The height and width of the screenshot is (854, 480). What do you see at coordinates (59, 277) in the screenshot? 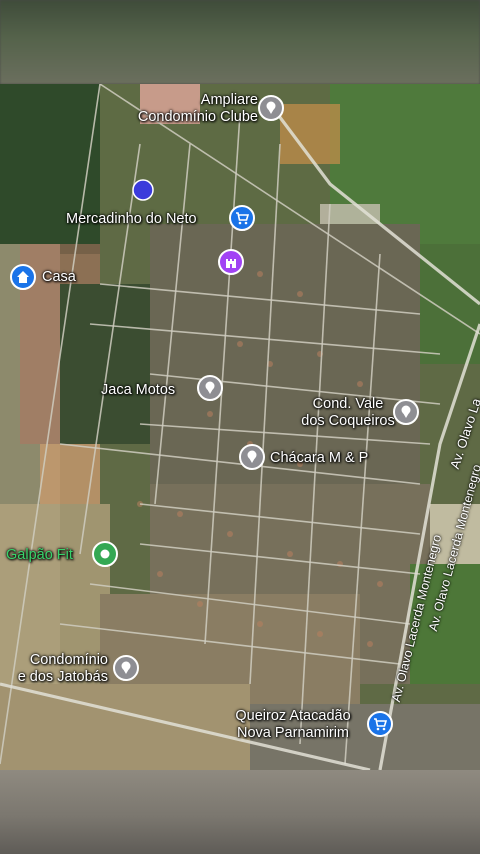
I see `place-label-casa: Casa` at bounding box center [59, 277].